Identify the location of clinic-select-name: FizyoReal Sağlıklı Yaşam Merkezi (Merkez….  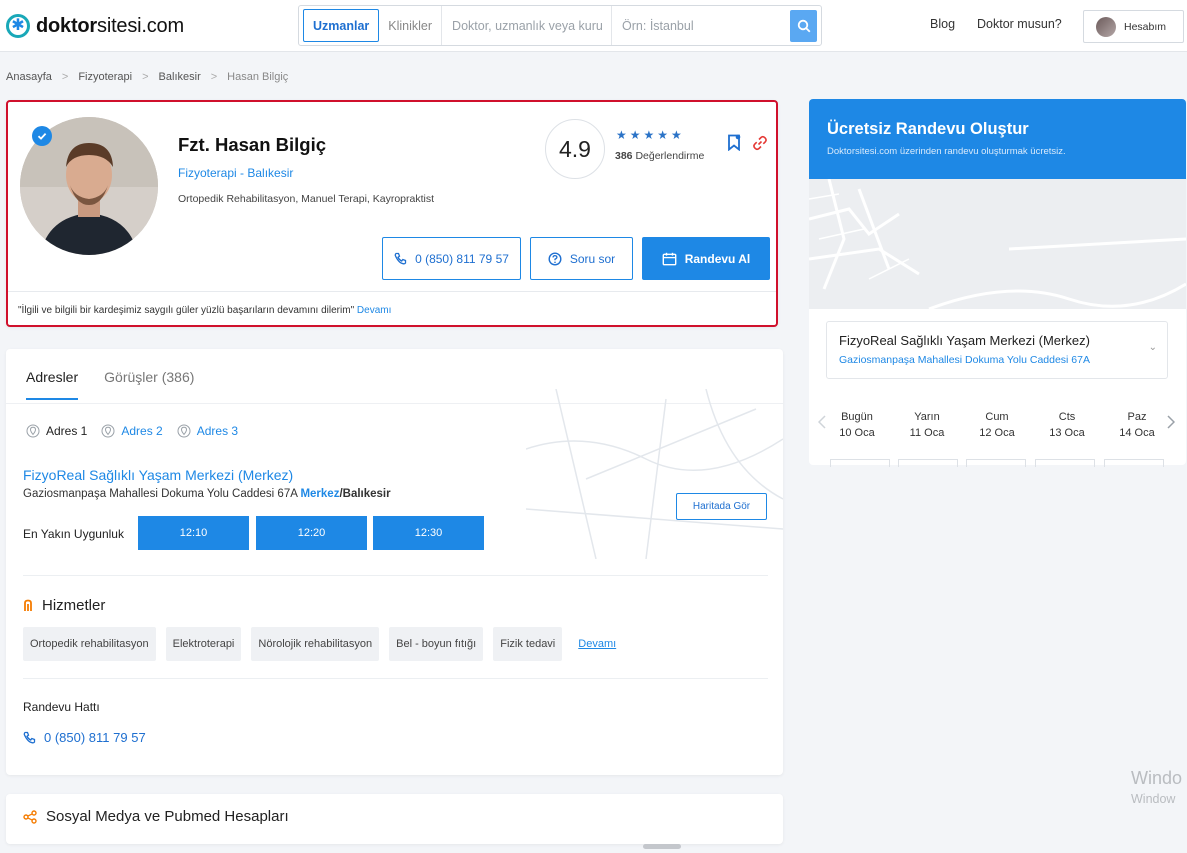
(964, 340).